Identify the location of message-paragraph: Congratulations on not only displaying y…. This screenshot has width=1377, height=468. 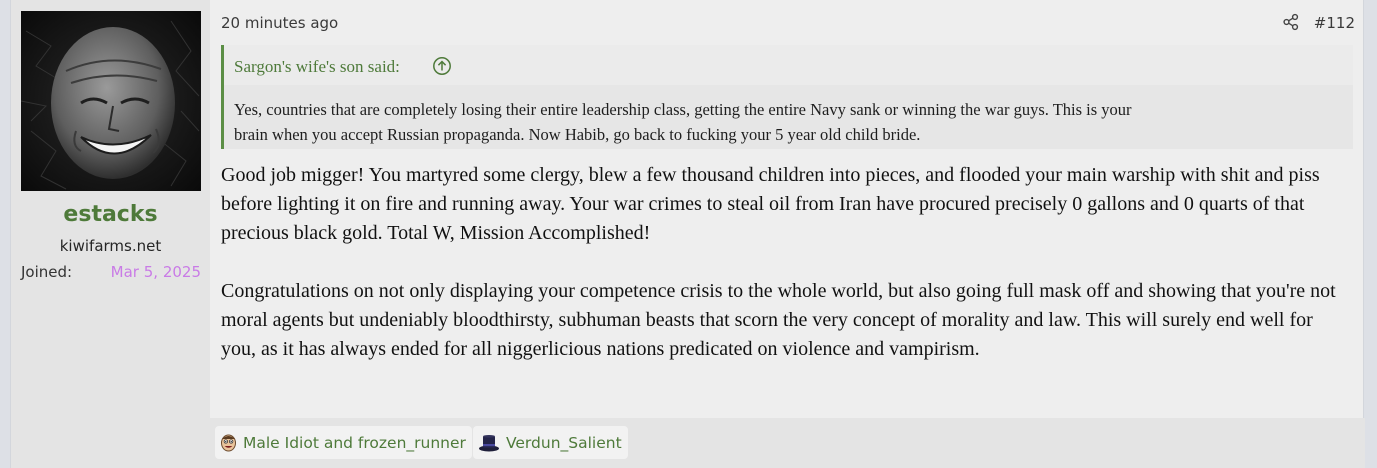
(778, 320).